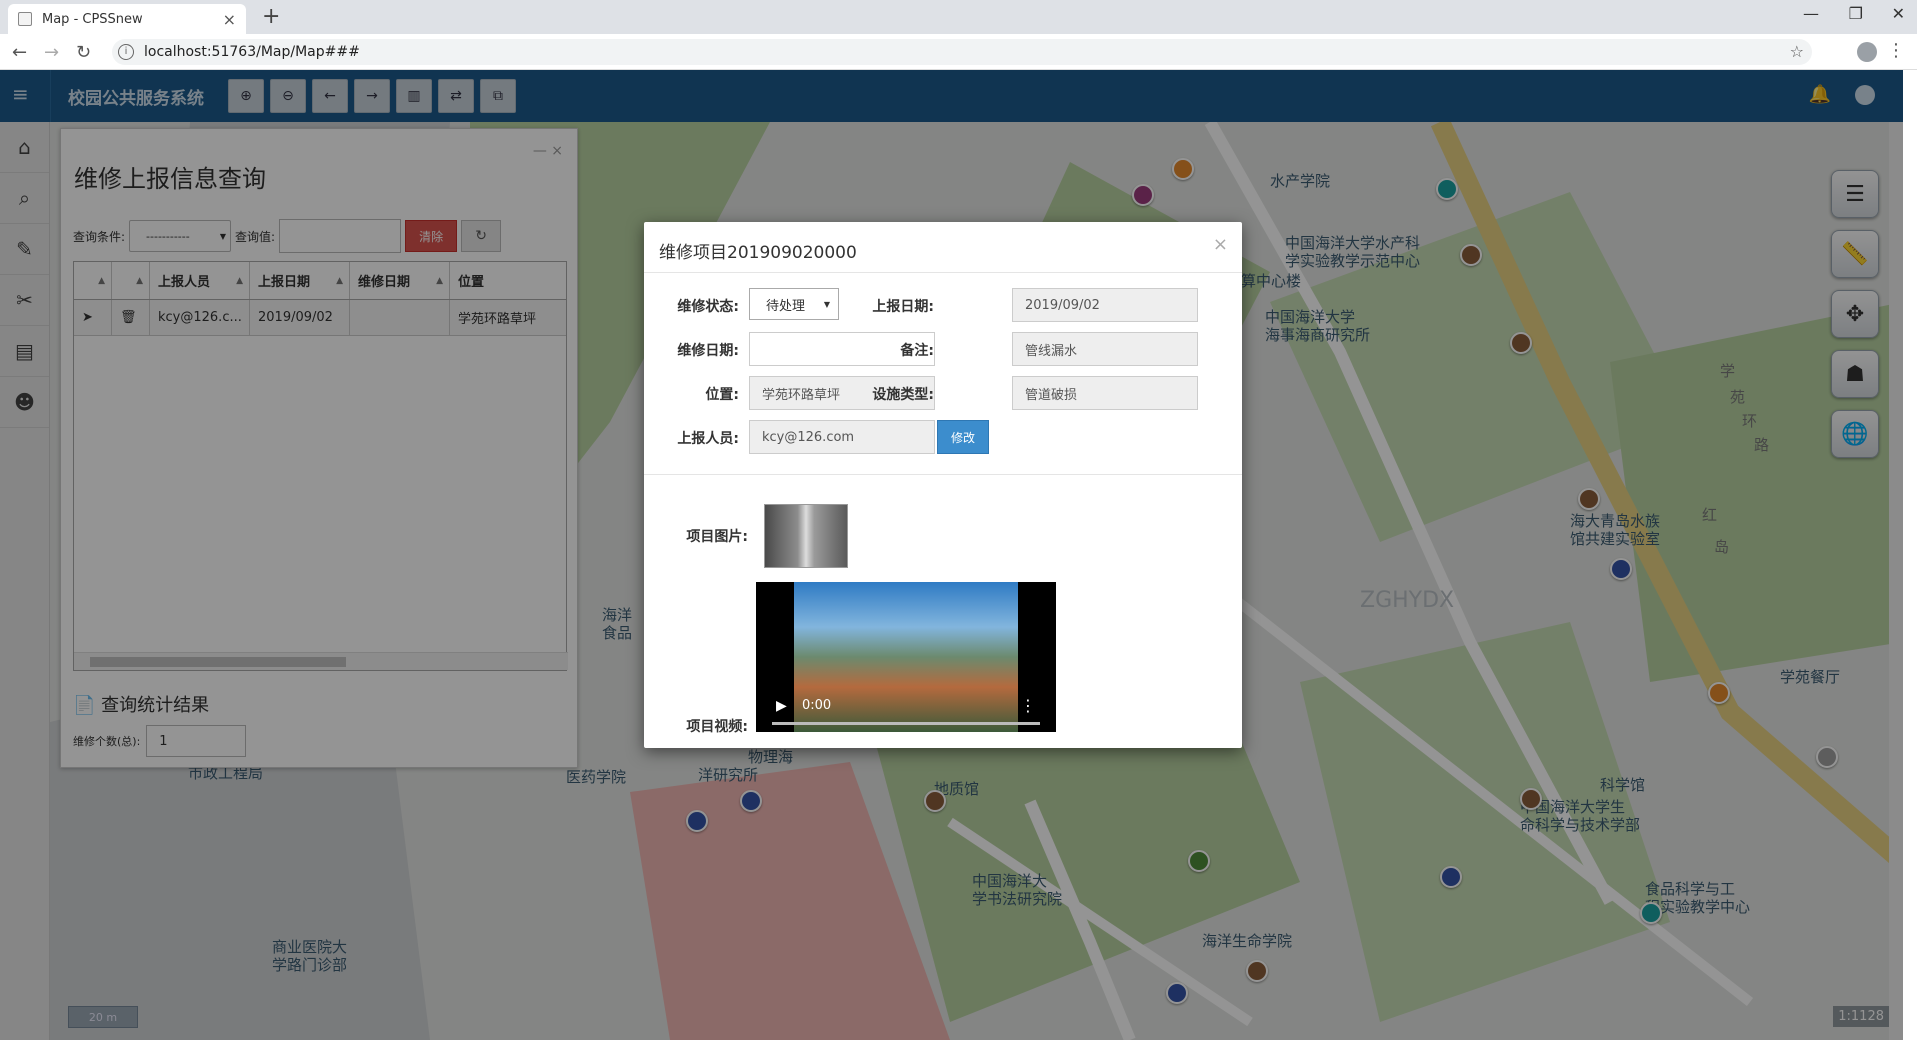 The height and width of the screenshot is (1040, 1917). I want to click on browser-menu-icon: ⋮, so click(1896, 50).